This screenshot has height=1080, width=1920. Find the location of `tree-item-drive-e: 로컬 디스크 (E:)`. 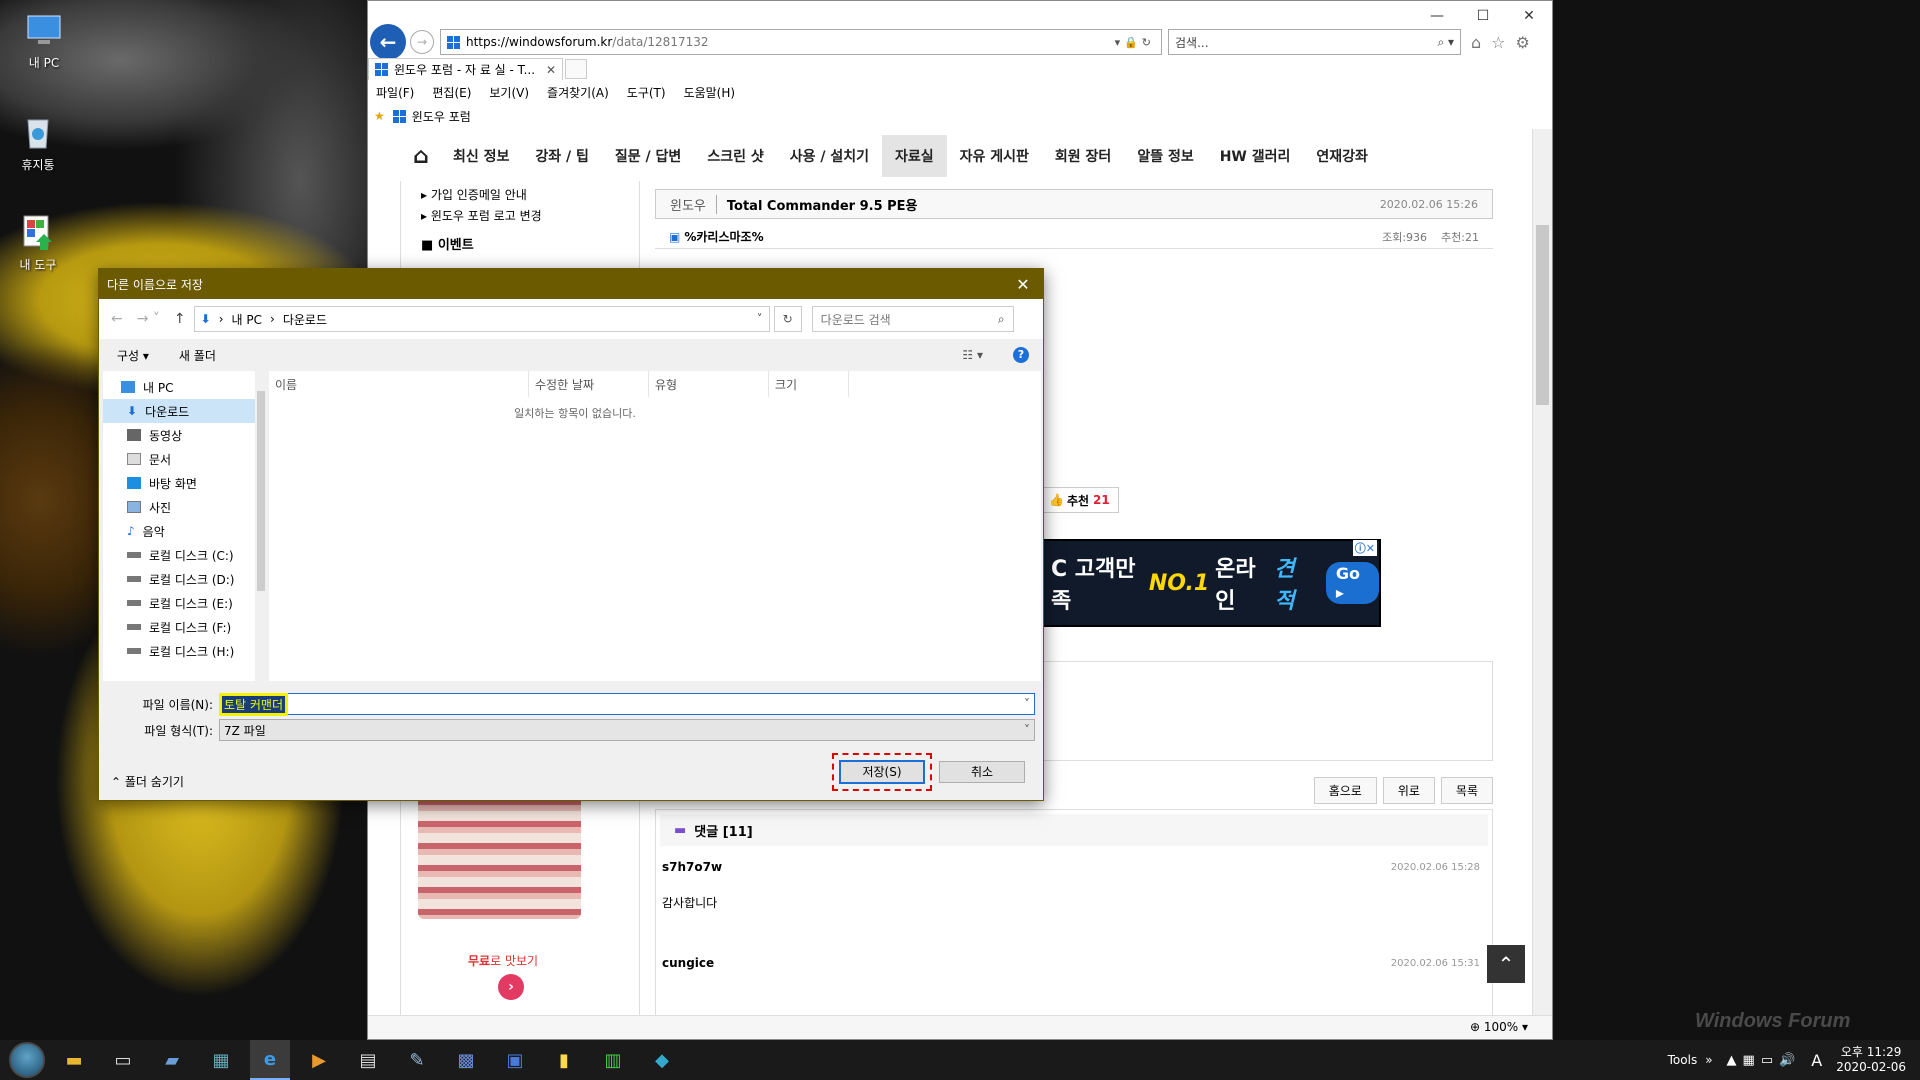

tree-item-drive-e: 로컬 디스크 (E:) is located at coordinates (179, 603).